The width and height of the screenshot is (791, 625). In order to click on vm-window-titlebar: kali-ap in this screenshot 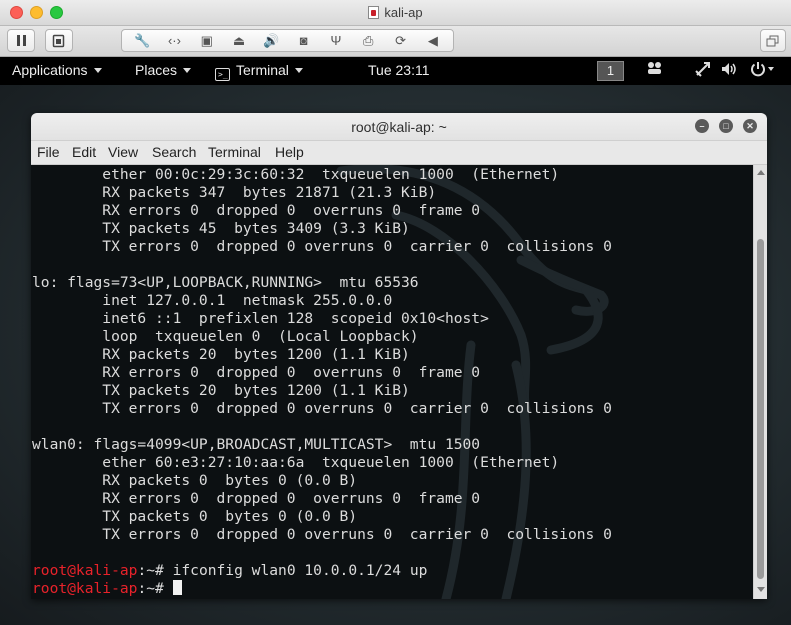, I will do `click(395, 13)`.